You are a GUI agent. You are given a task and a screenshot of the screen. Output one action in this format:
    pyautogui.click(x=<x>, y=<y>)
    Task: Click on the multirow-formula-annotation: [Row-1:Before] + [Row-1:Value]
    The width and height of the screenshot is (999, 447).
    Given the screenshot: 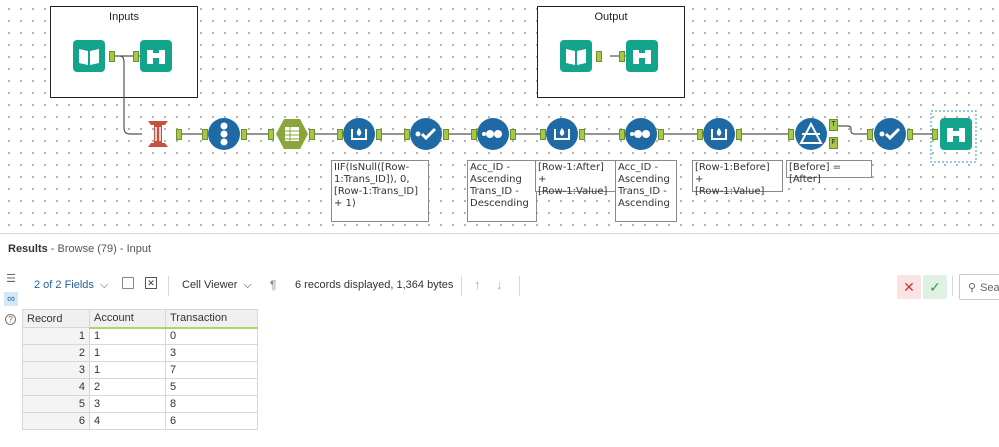 What is the action you would take?
    pyautogui.click(x=737, y=178)
    